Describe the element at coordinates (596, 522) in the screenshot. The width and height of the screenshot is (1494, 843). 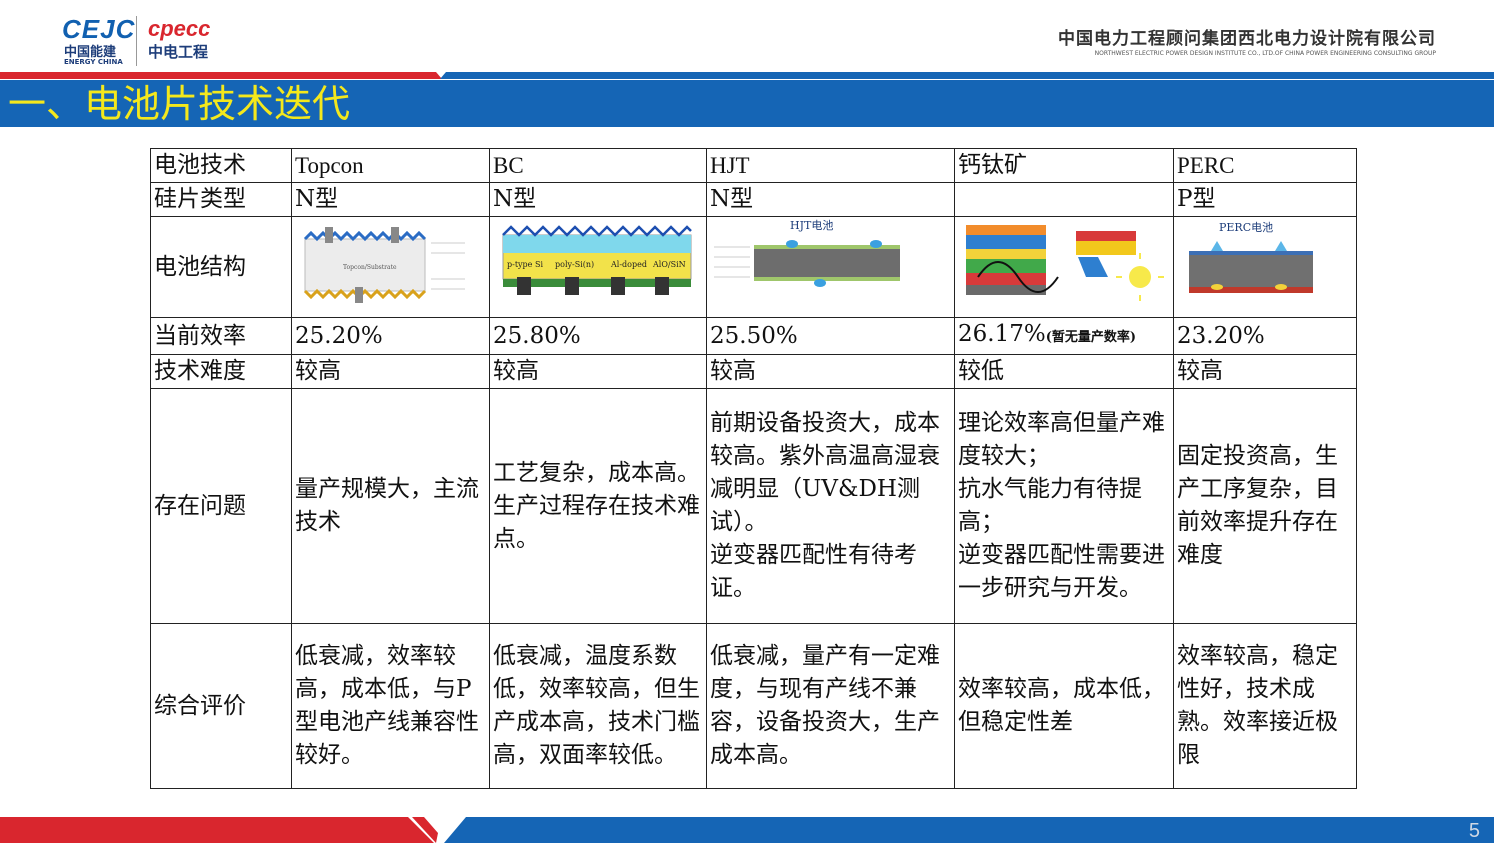
I see `issue-text: 生产过程存在技术难点。` at that location.